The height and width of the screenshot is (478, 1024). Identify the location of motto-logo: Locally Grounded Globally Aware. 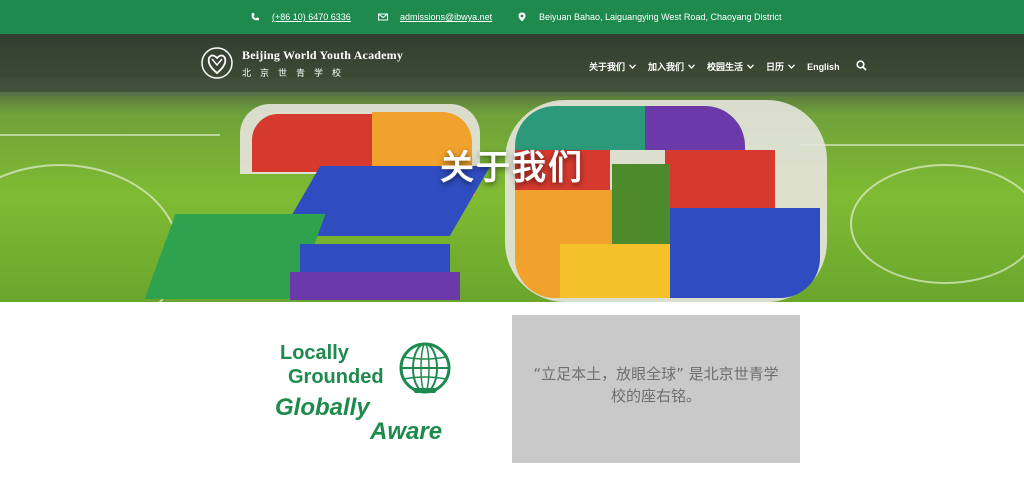
(370, 391).